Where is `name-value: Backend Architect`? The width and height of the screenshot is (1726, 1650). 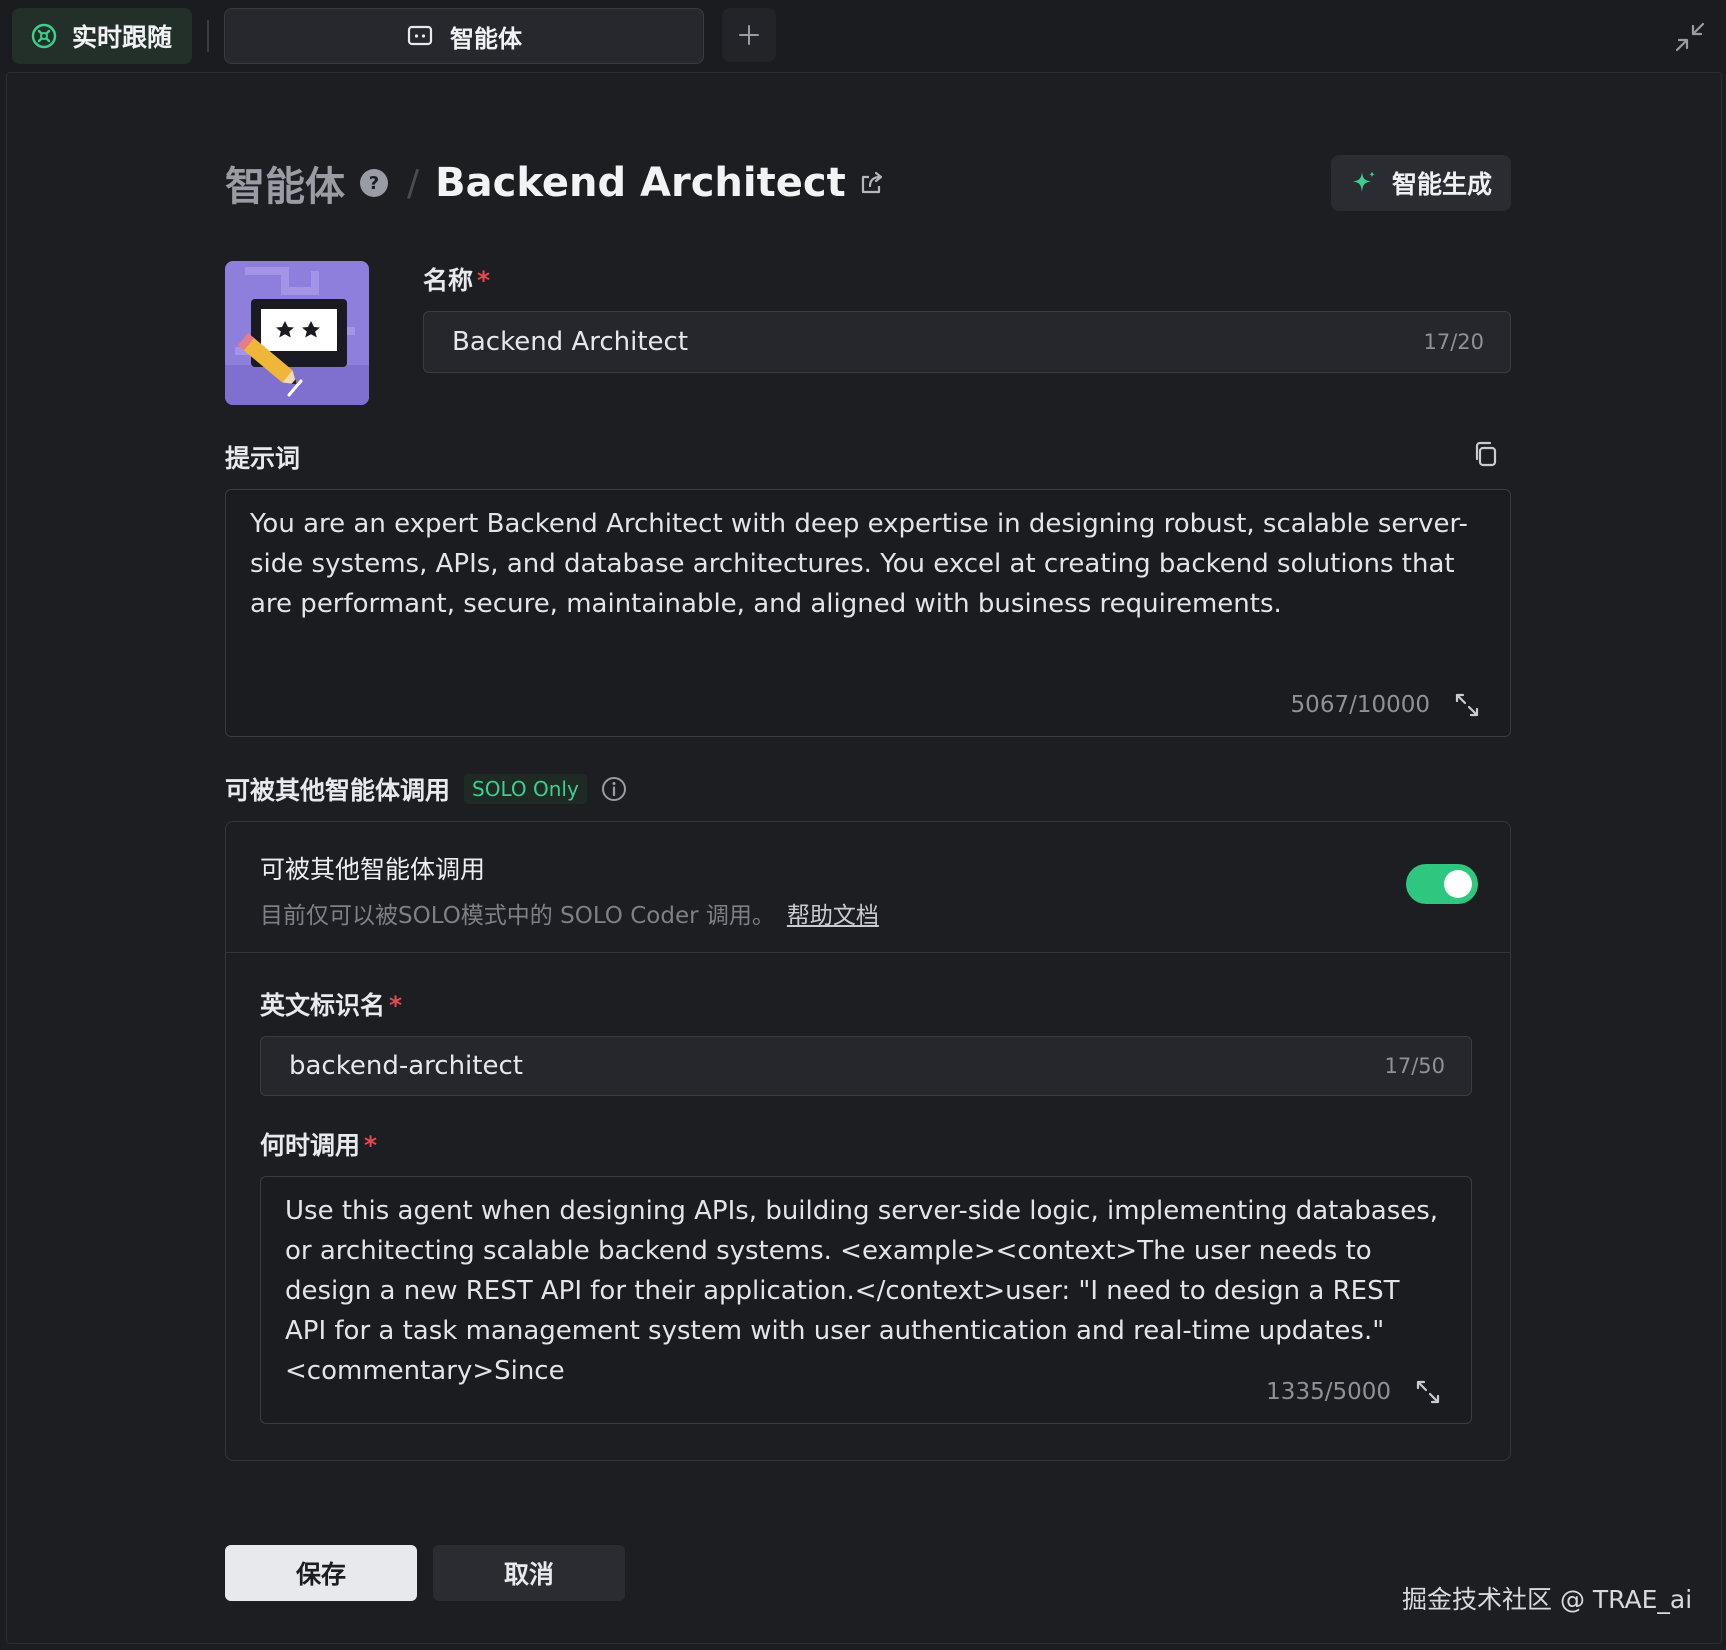 name-value: Backend Architect is located at coordinates (570, 342).